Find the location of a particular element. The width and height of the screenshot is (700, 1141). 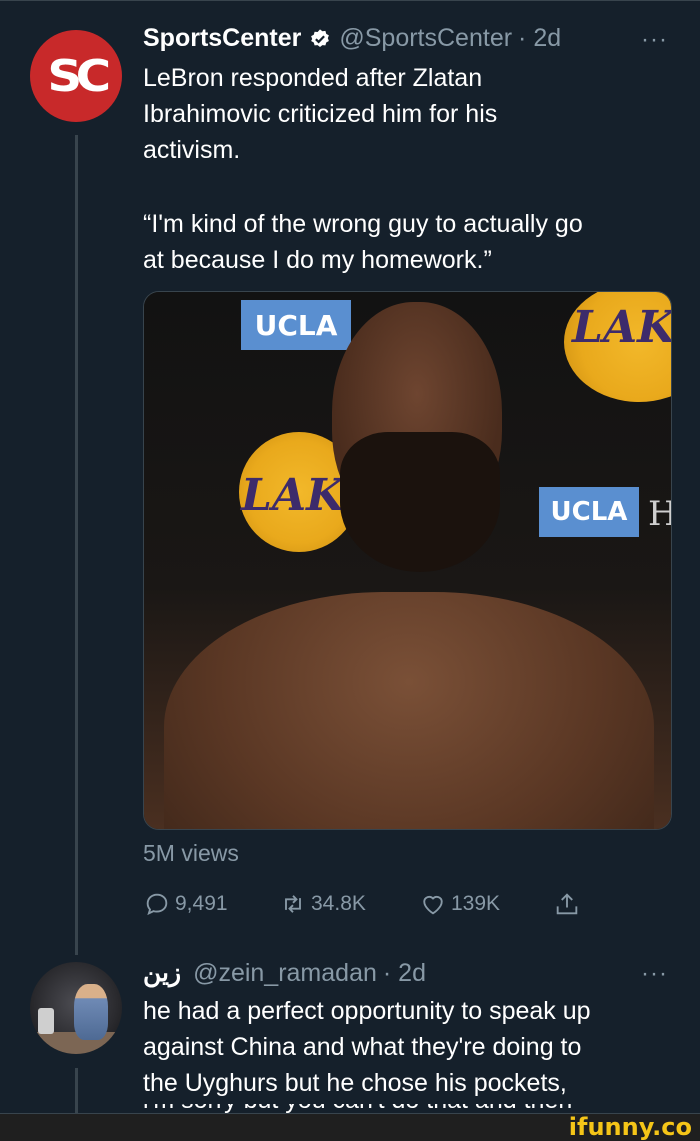

tweet2-display-name: زين is located at coordinates (162, 973).